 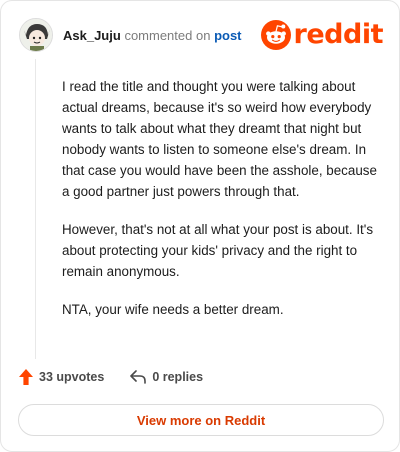 What do you see at coordinates (35, 209) in the screenshot?
I see `thread-line` at bounding box center [35, 209].